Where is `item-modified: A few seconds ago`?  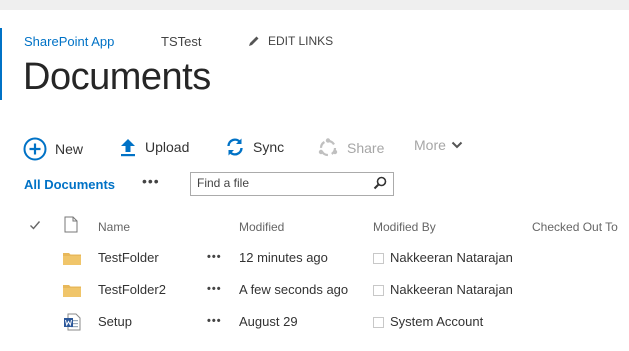 item-modified: A few seconds ago is located at coordinates (294, 289).